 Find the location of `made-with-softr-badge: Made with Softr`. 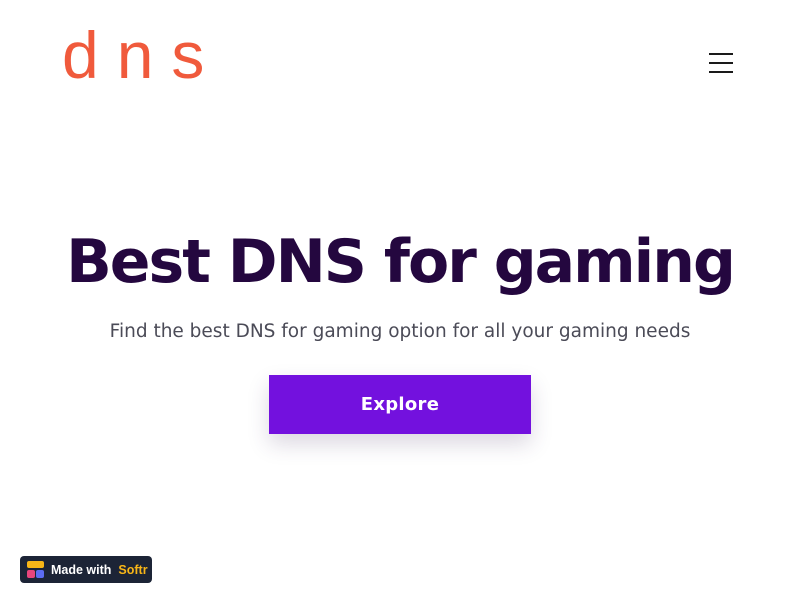

made-with-softr-badge: Made with Softr is located at coordinates (86, 569).